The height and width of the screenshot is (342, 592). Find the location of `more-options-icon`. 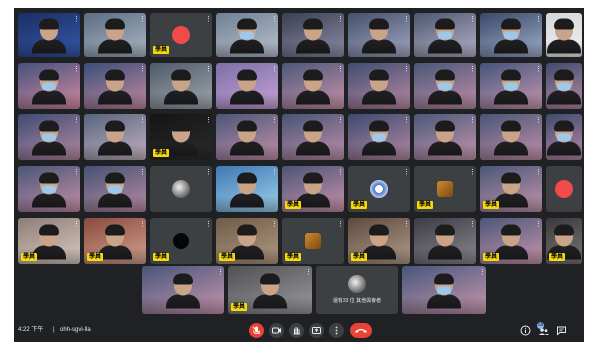

more-options-icon is located at coordinates (336, 330).